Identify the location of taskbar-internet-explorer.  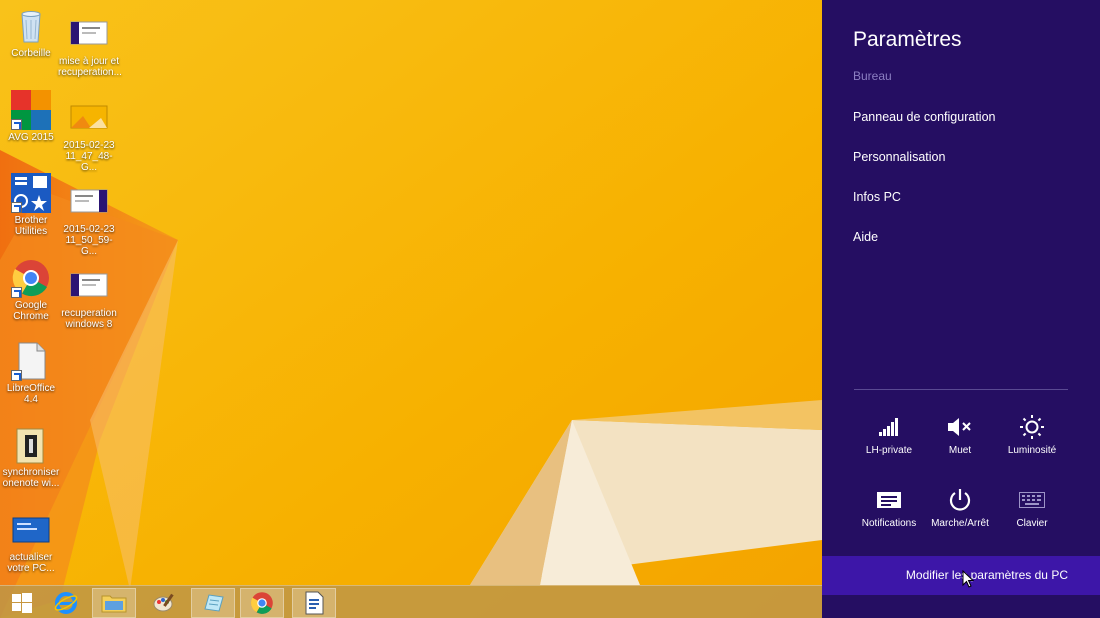
(66, 603).